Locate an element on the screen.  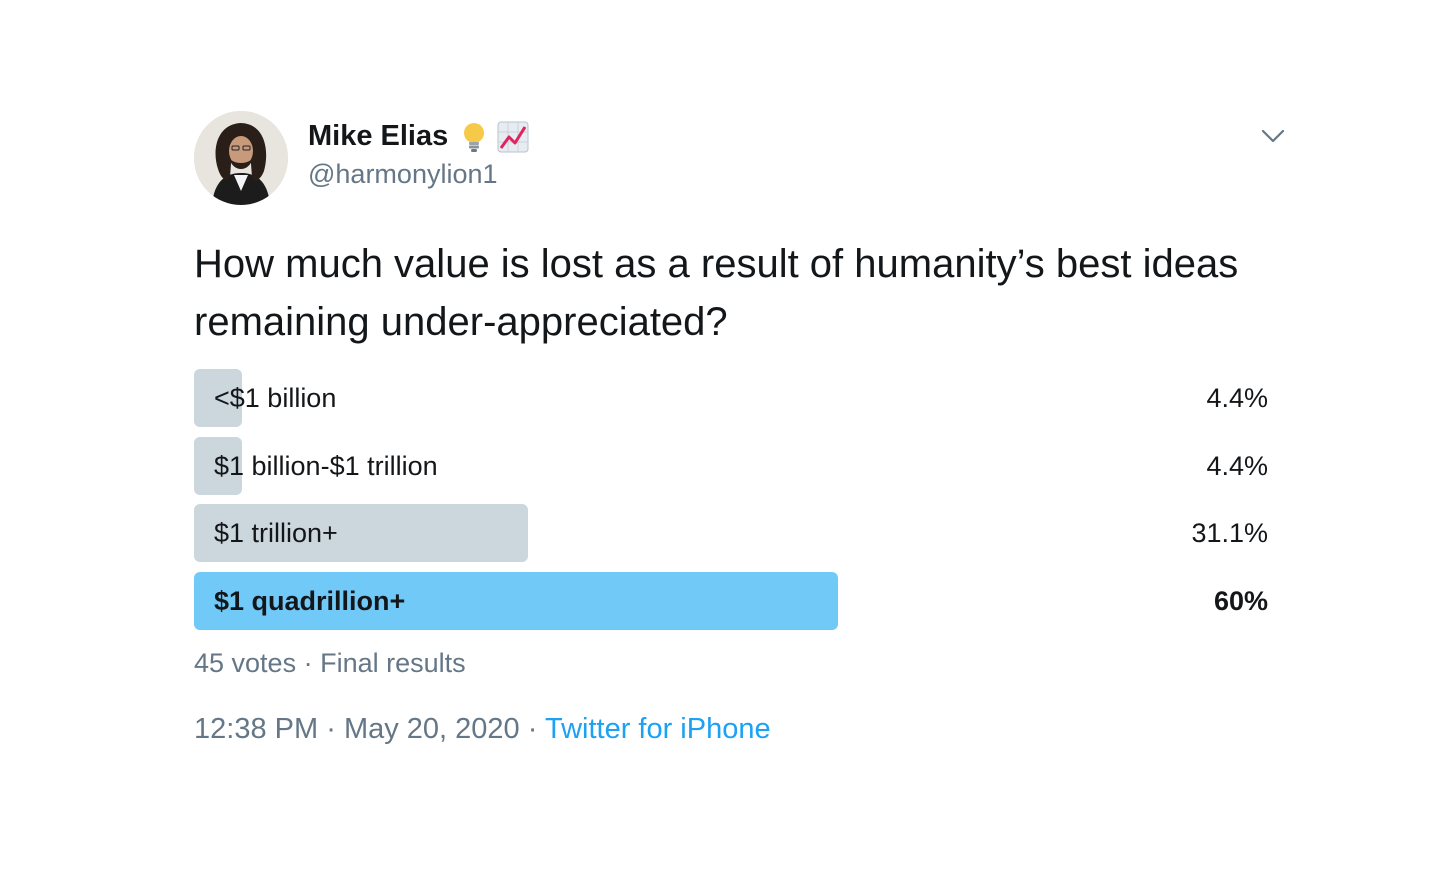
poll-summary: 45 votes · Final results is located at coordinates (330, 663).